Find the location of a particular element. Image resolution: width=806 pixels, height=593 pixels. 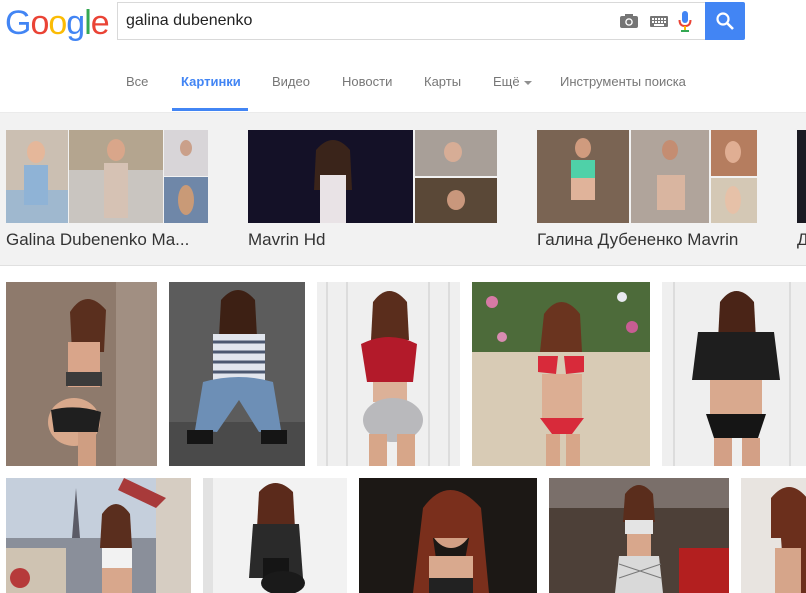

tab-more: Ещё is located at coordinates (512, 81).